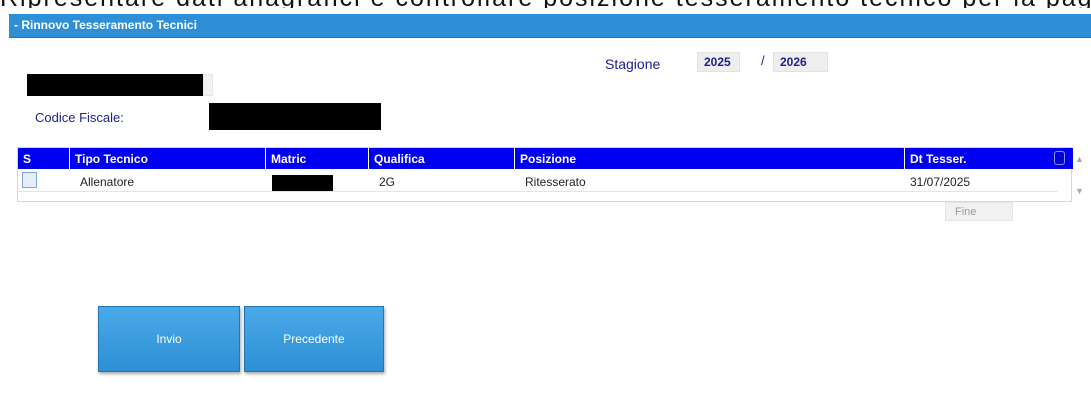  Describe the element at coordinates (1079, 159) in the screenshot. I see `scroll-up-arrow-icon: ▲` at that location.